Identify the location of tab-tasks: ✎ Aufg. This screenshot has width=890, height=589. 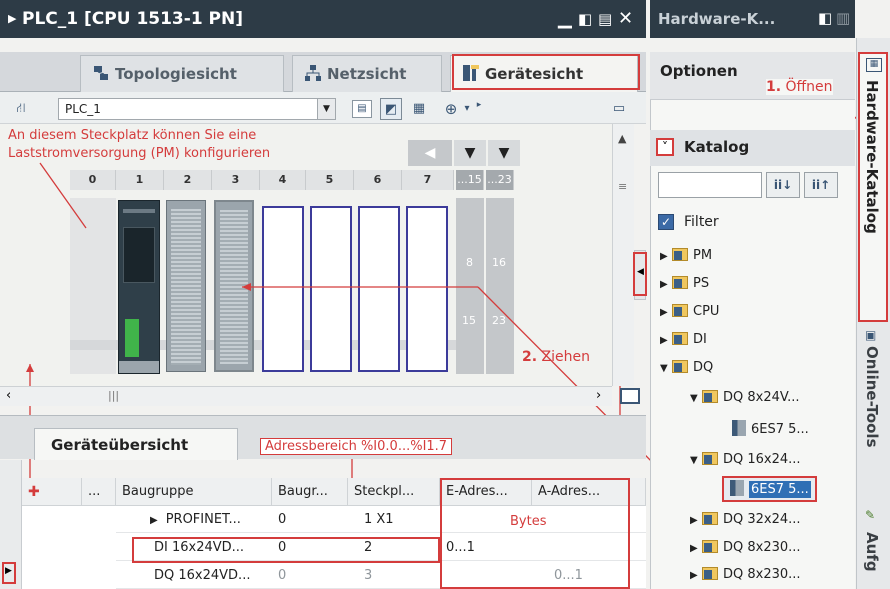
(873, 548).